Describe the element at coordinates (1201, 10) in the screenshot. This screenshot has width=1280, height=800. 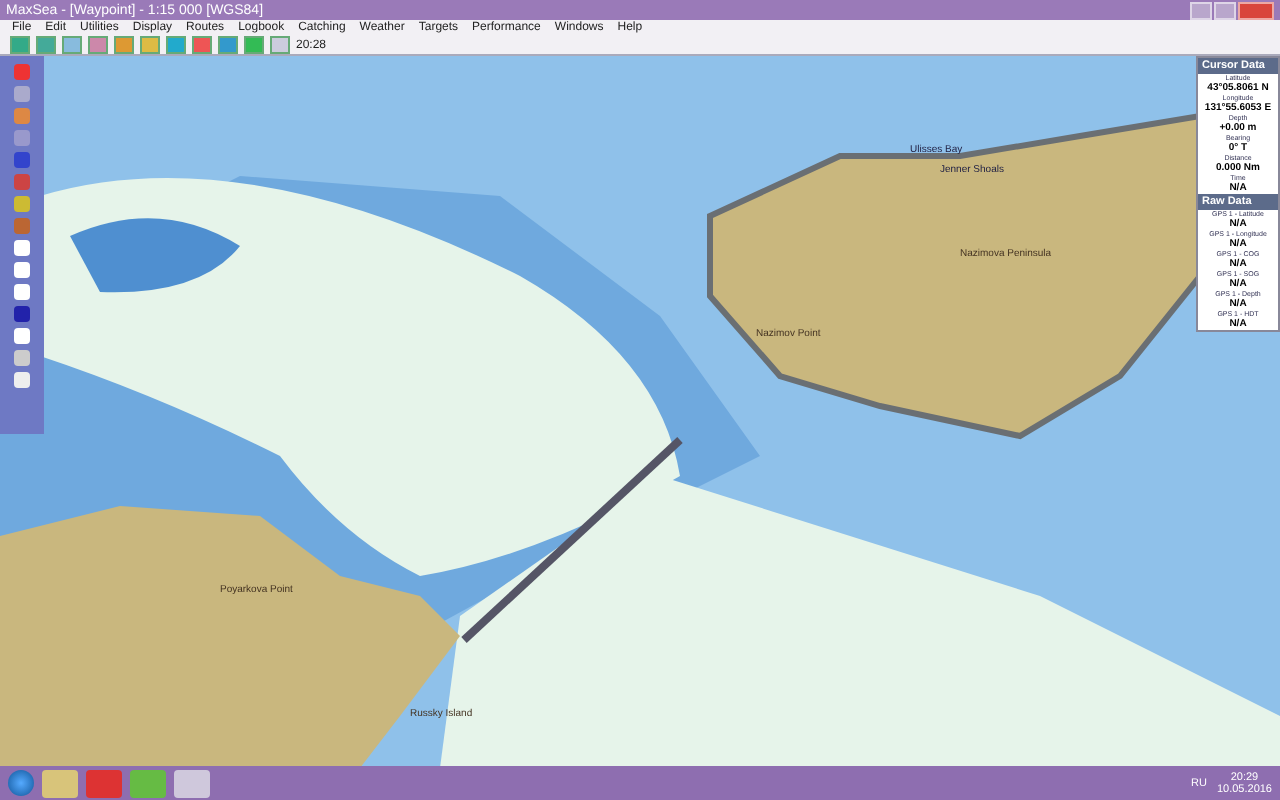
I see `minimize-button` at that location.